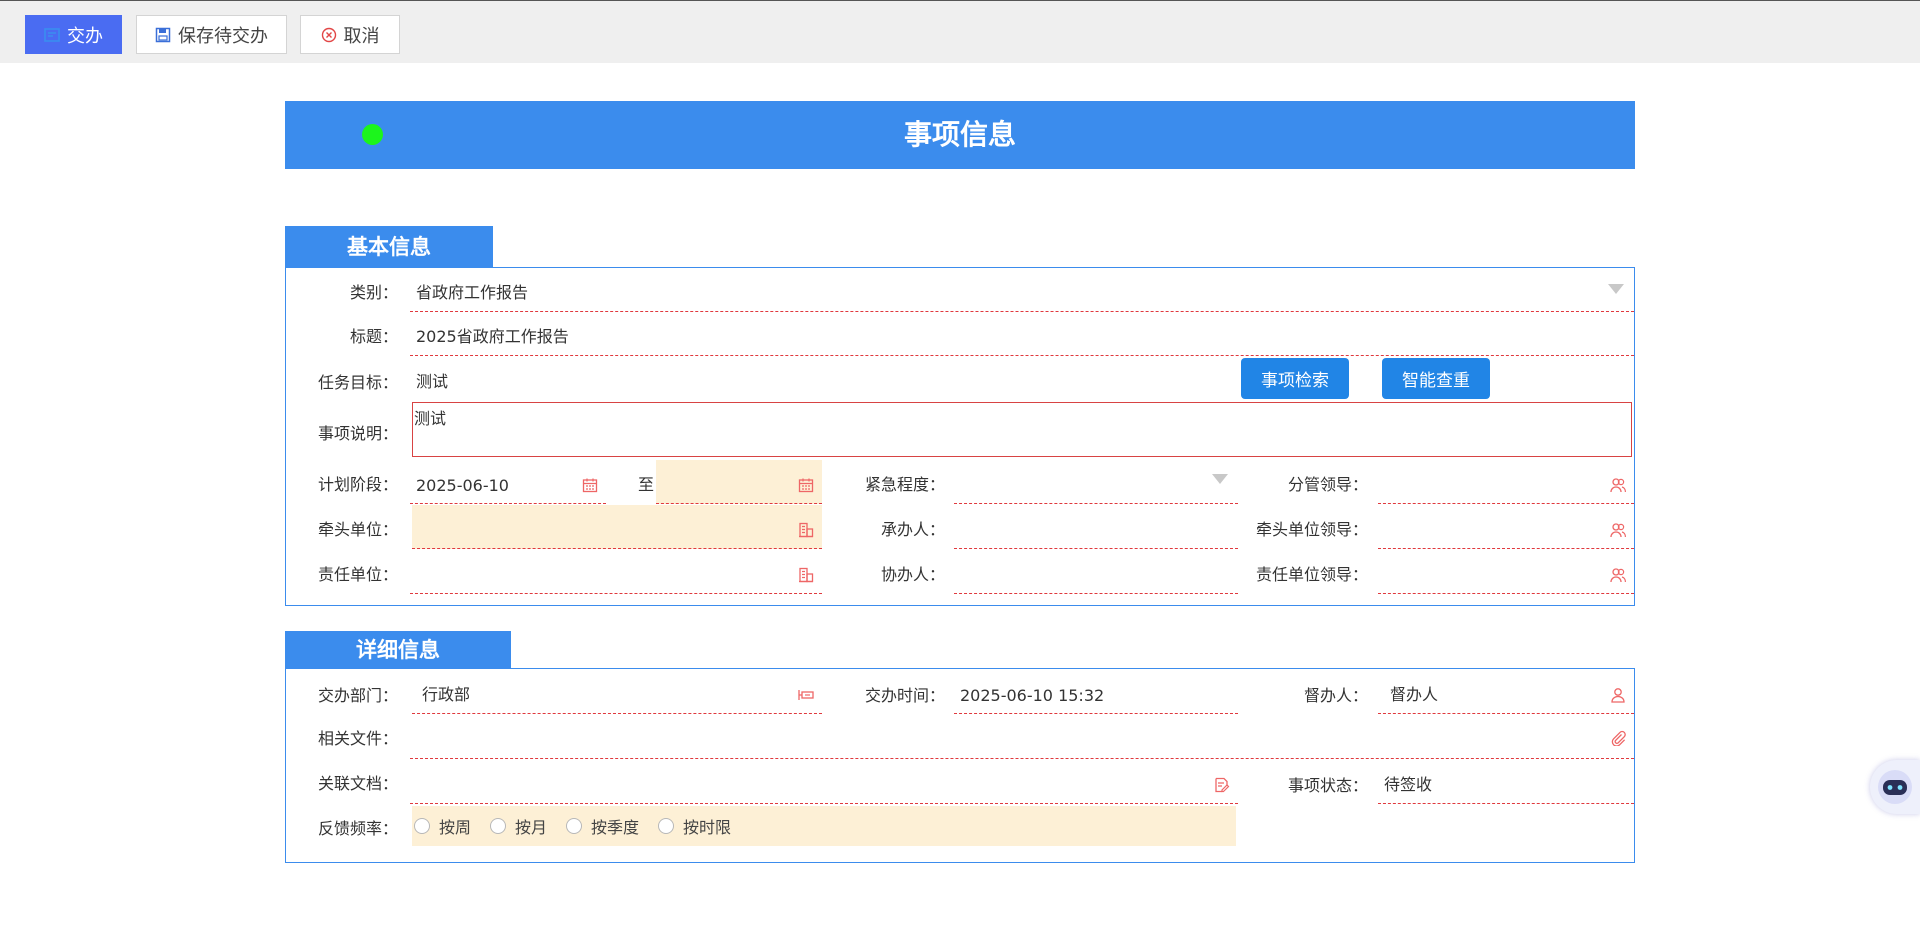 The width and height of the screenshot is (1920, 948). Describe the element at coordinates (645, 484) in the screenshot. I see `plan-to-label: 至` at that location.